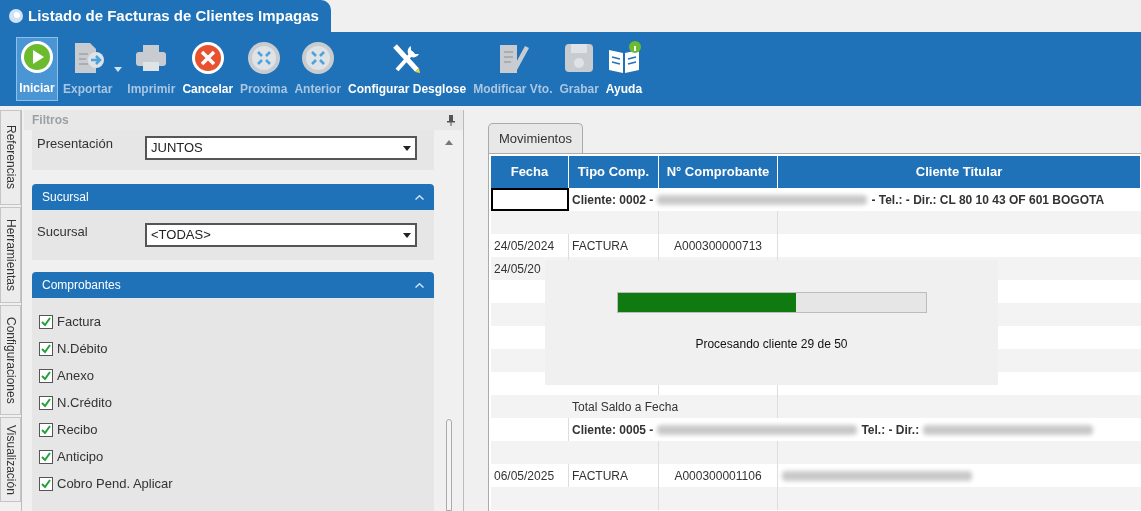  Describe the element at coordinates (75, 375) in the screenshot. I see `checkbox-label: Anexo` at that location.